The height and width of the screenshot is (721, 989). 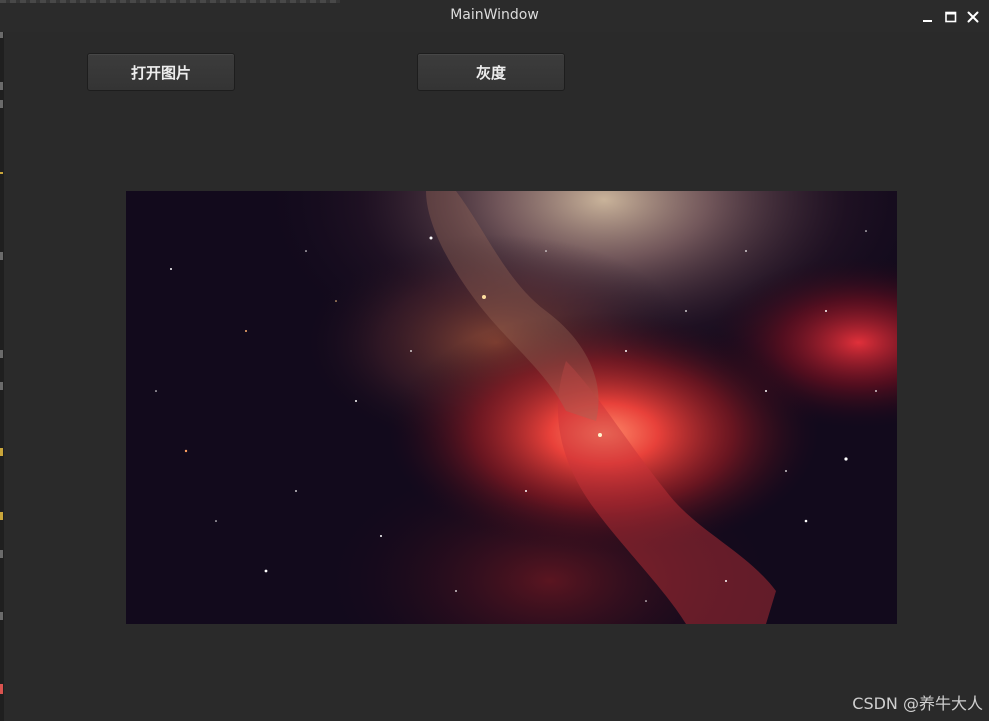 I want to click on background-window-text, so click(x=170, y=1).